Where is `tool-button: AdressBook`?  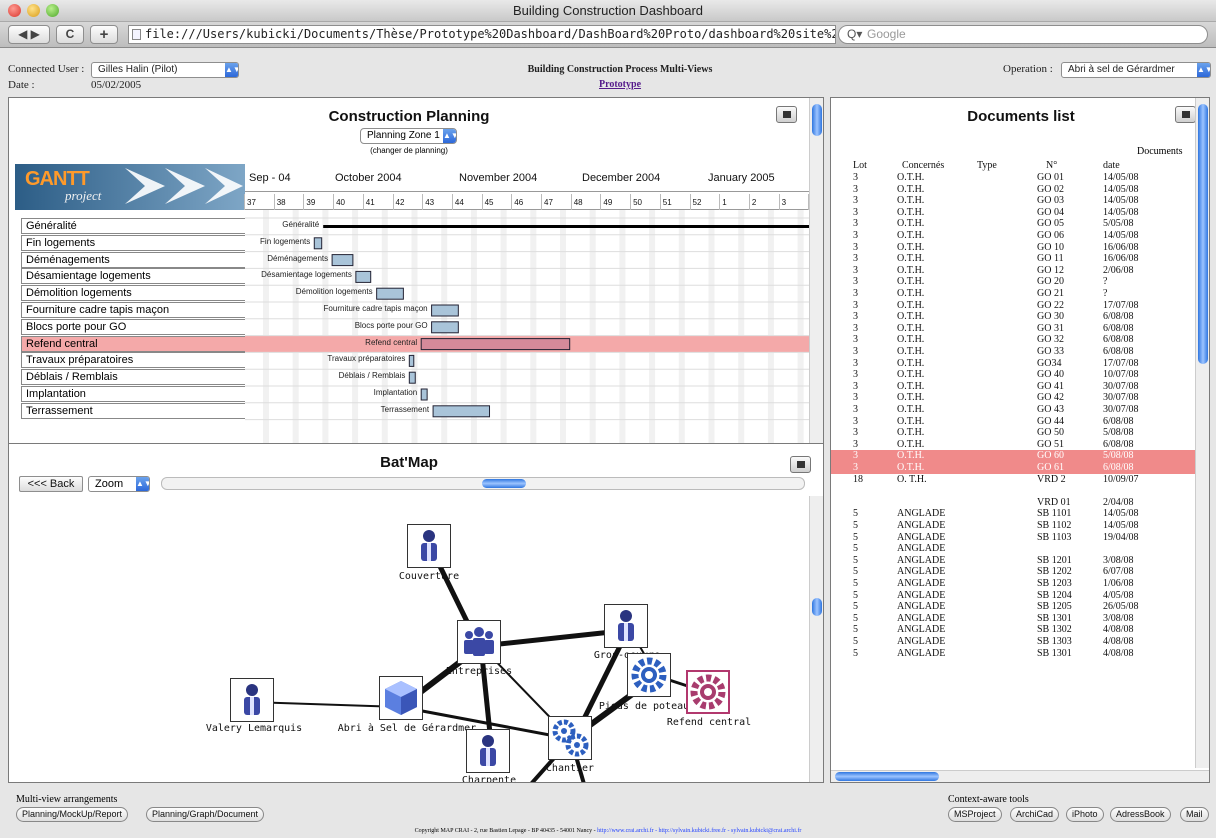 tool-button: AdressBook is located at coordinates (1140, 814).